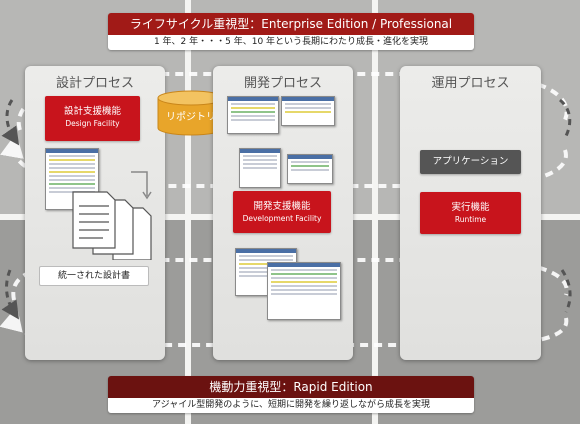  I want to click on rapid-banner-subtitle: アジャイル型開発のように、短期に開発を繰り返しながら成長を実現, so click(291, 405).